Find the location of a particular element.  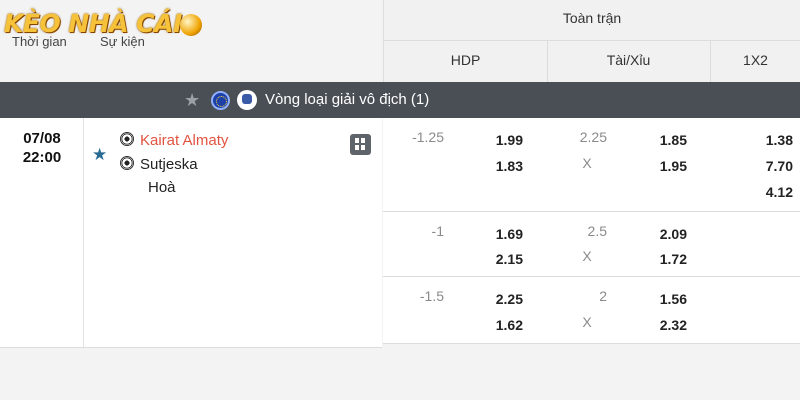

header-odds: Toàn trận HDP Tài/Xỉu 1X2 is located at coordinates (591, 41).